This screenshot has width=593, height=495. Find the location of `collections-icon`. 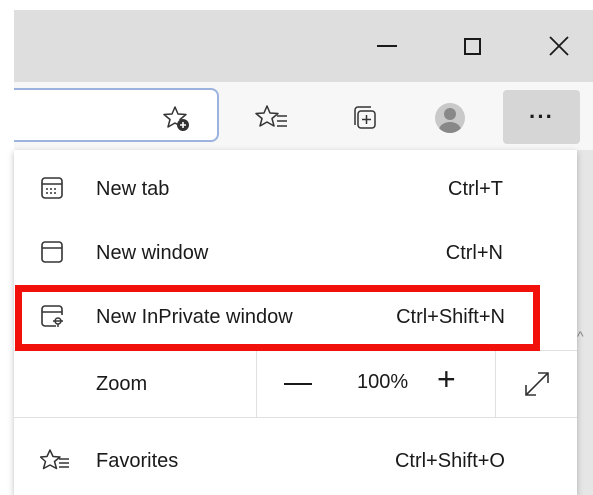

collections-icon is located at coordinates (365, 117).